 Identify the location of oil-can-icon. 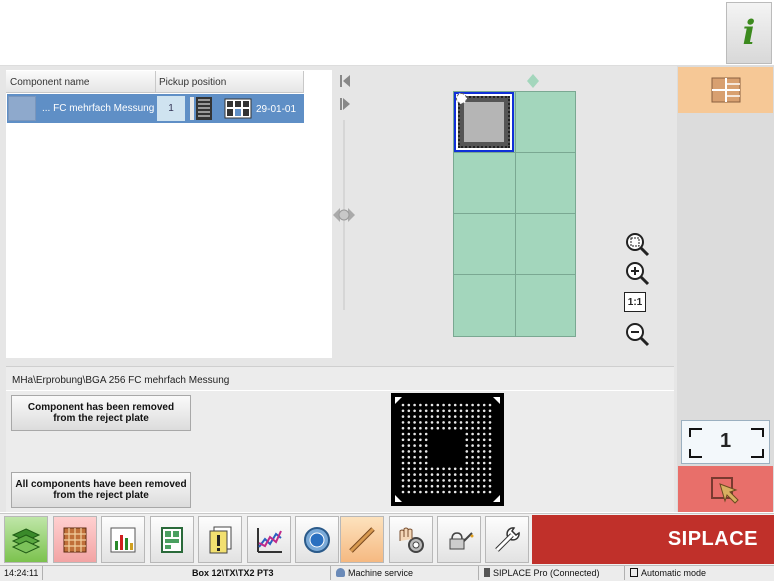
(461, 540).